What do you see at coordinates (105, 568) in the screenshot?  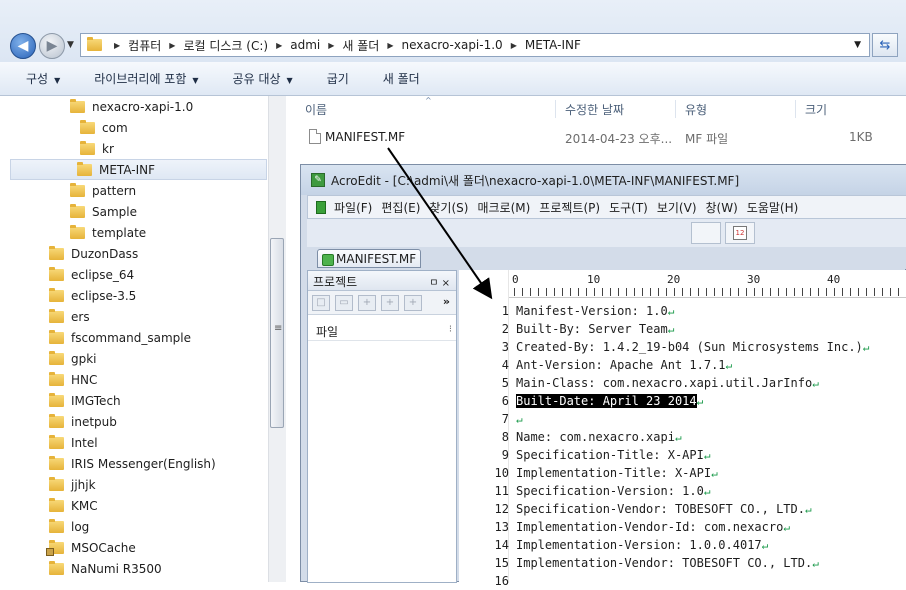 I see `tree-item: NaNumi R3500` at bounding box center [105, 568].